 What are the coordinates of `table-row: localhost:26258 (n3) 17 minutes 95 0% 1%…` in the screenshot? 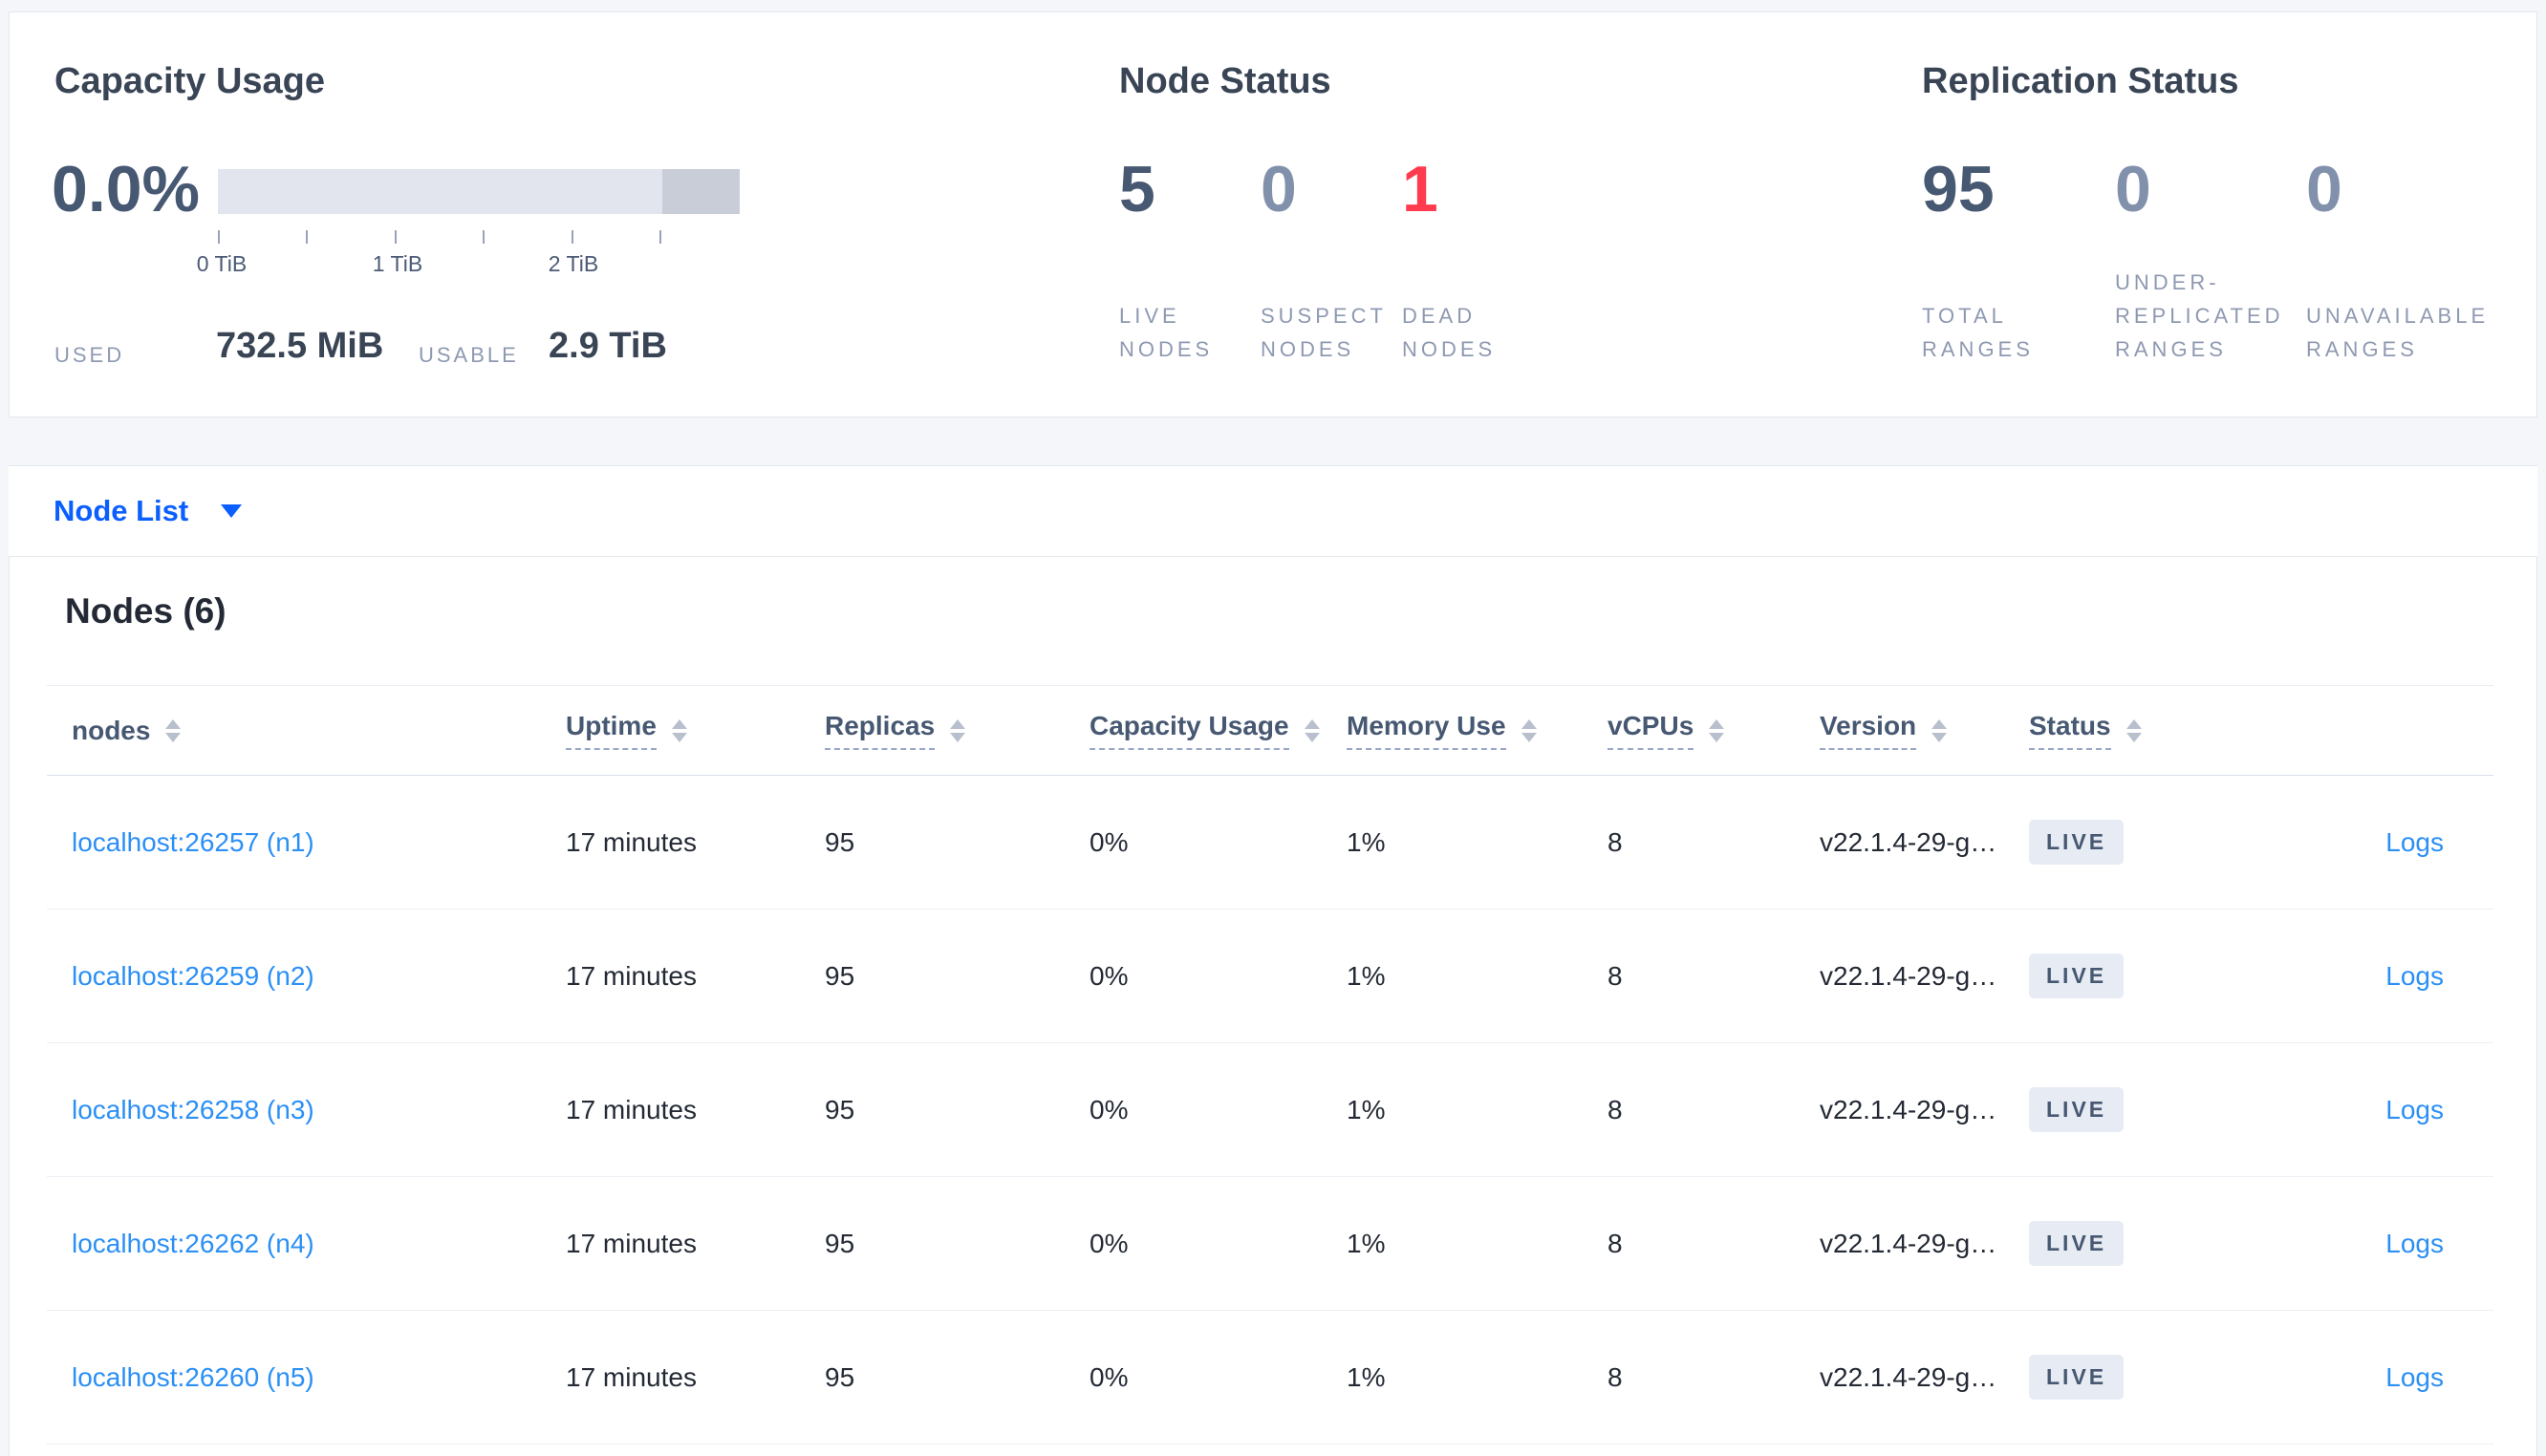 It's located at (1270, 1110).